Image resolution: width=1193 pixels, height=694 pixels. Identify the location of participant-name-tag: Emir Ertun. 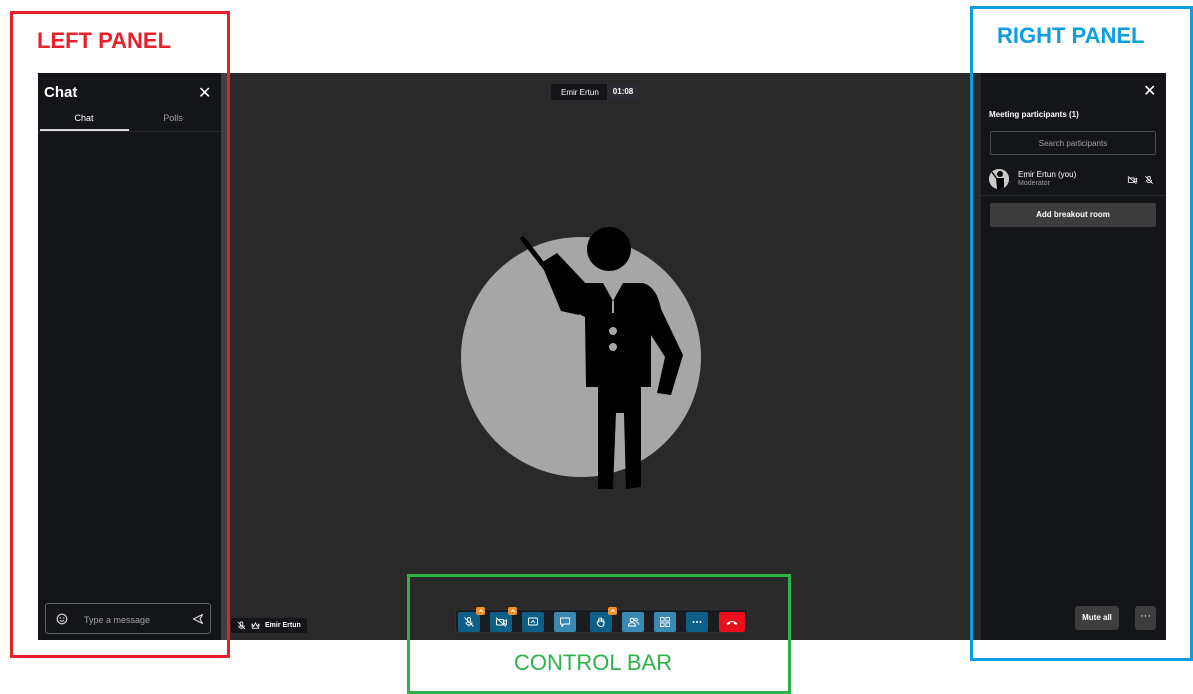
(269, 625).